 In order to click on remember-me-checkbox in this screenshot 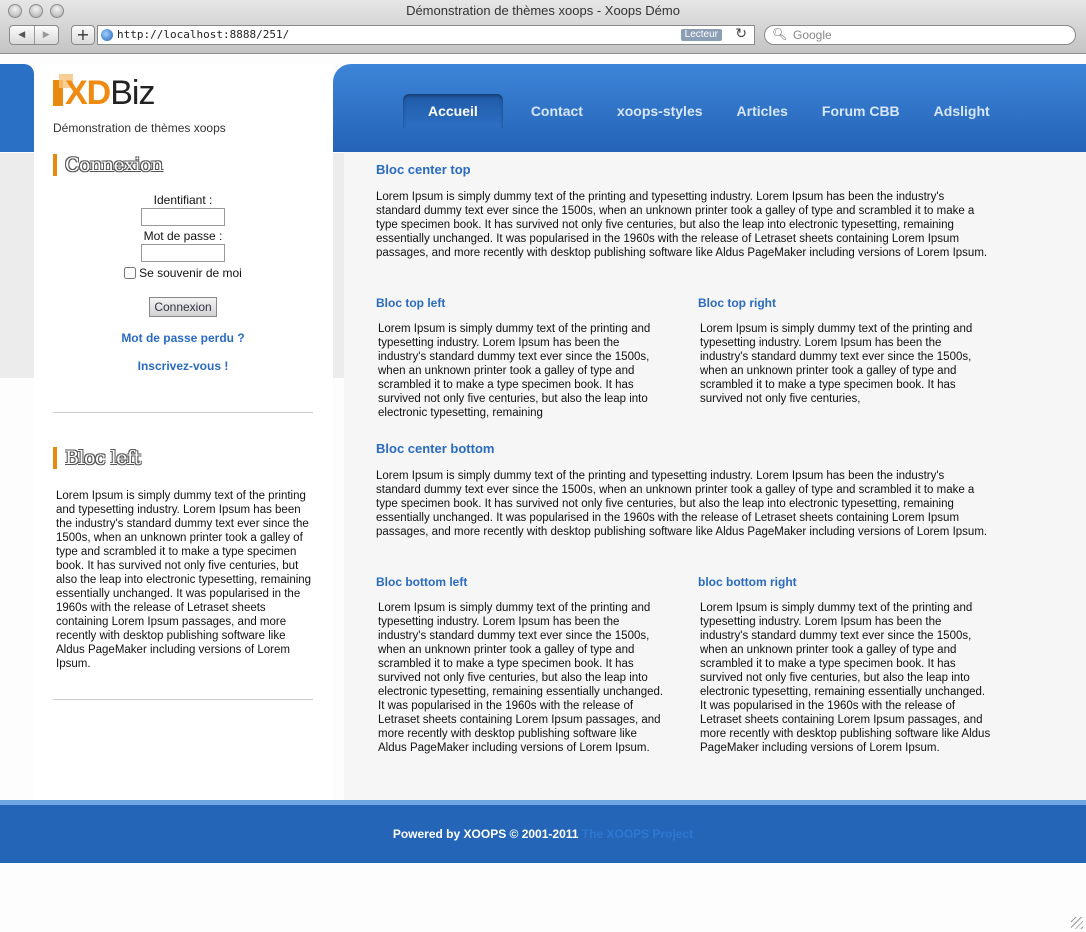, I will do `click(130, 273)`.